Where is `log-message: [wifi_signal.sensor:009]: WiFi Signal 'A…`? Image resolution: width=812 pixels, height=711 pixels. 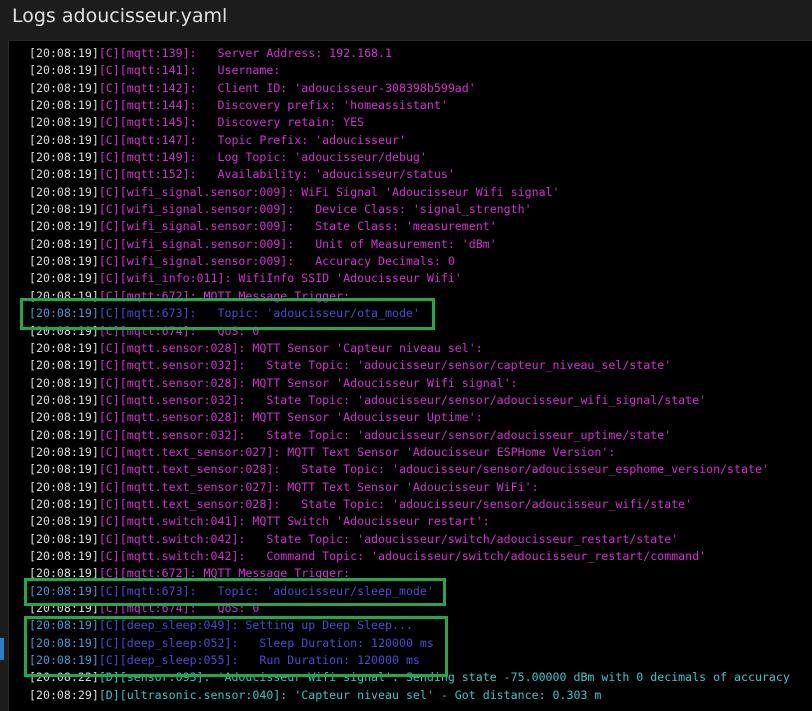
log-message: [wifi_signal.sensor:009]: WiFi Signal 'A… is located at coordinates (339, 191).